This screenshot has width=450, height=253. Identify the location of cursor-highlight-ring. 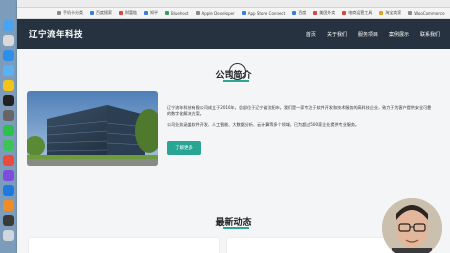
(237, 71).